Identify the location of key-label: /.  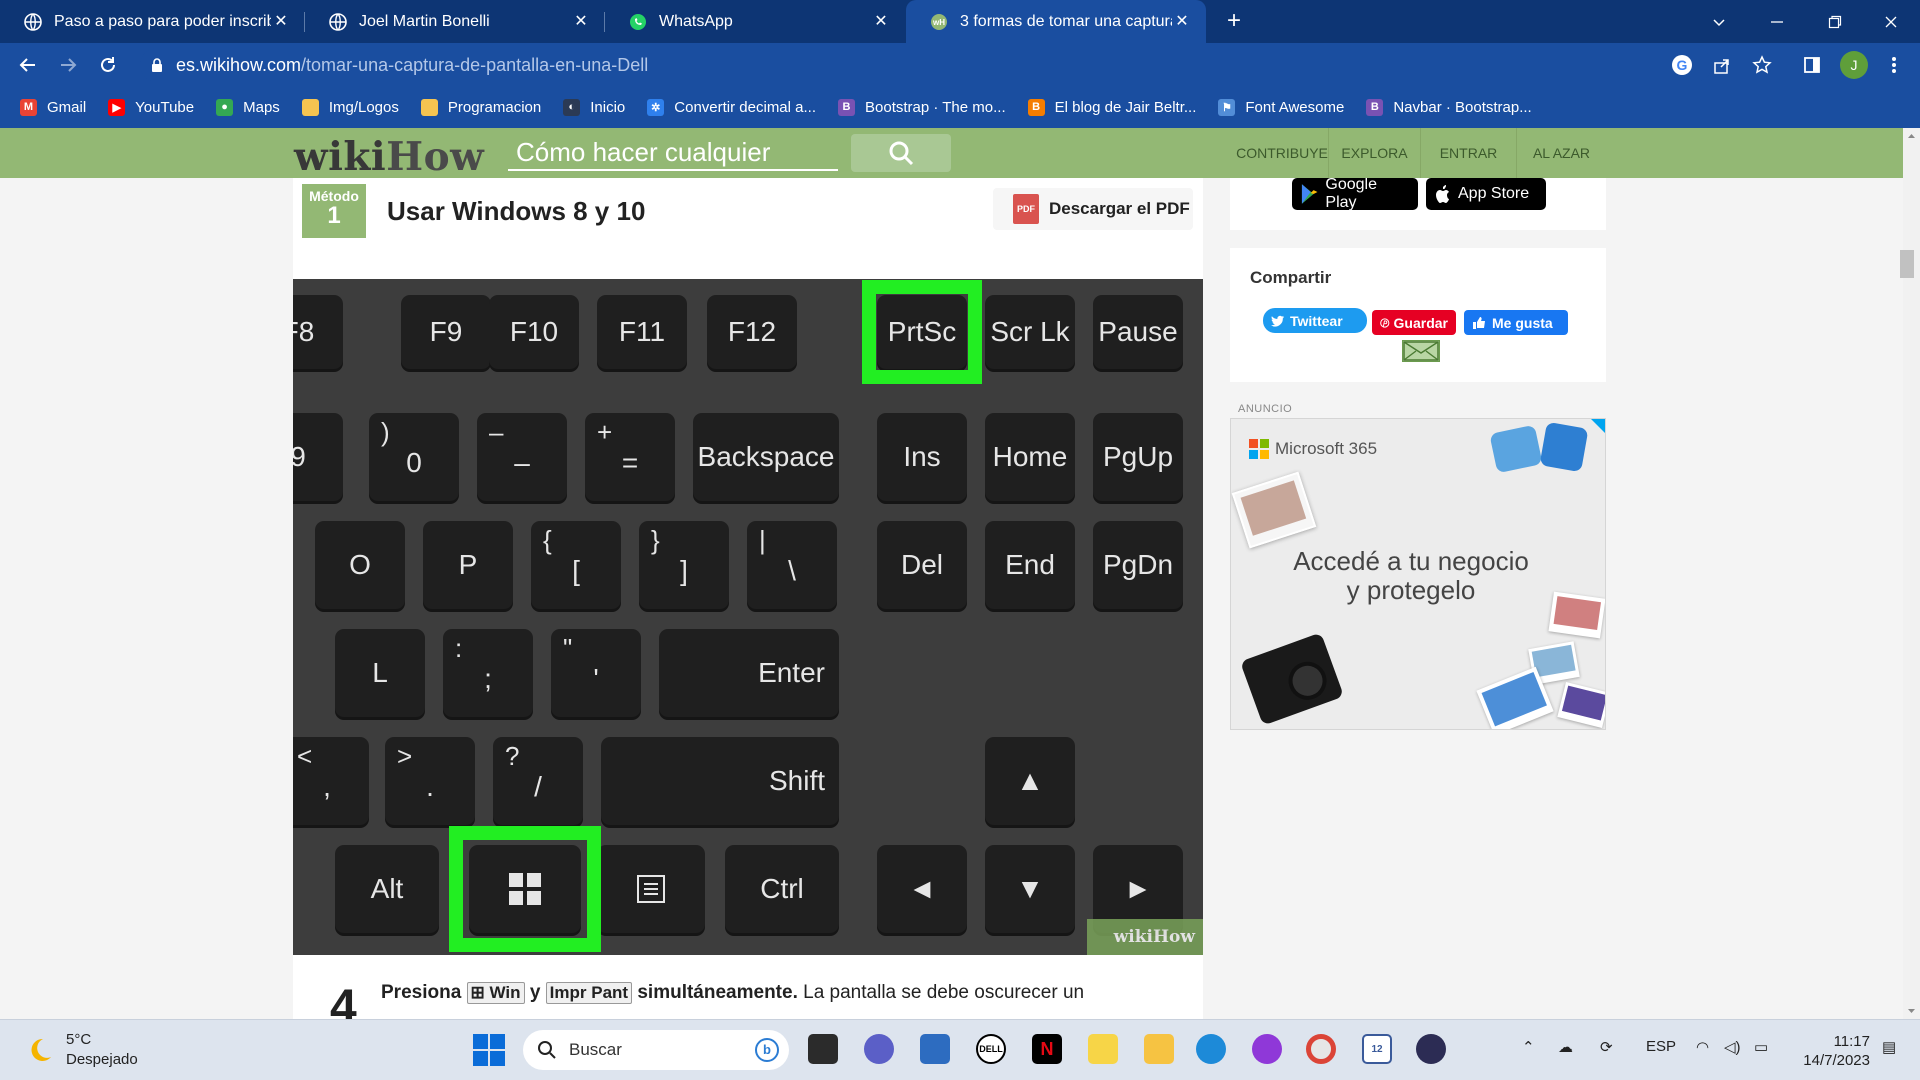
(538, 786).